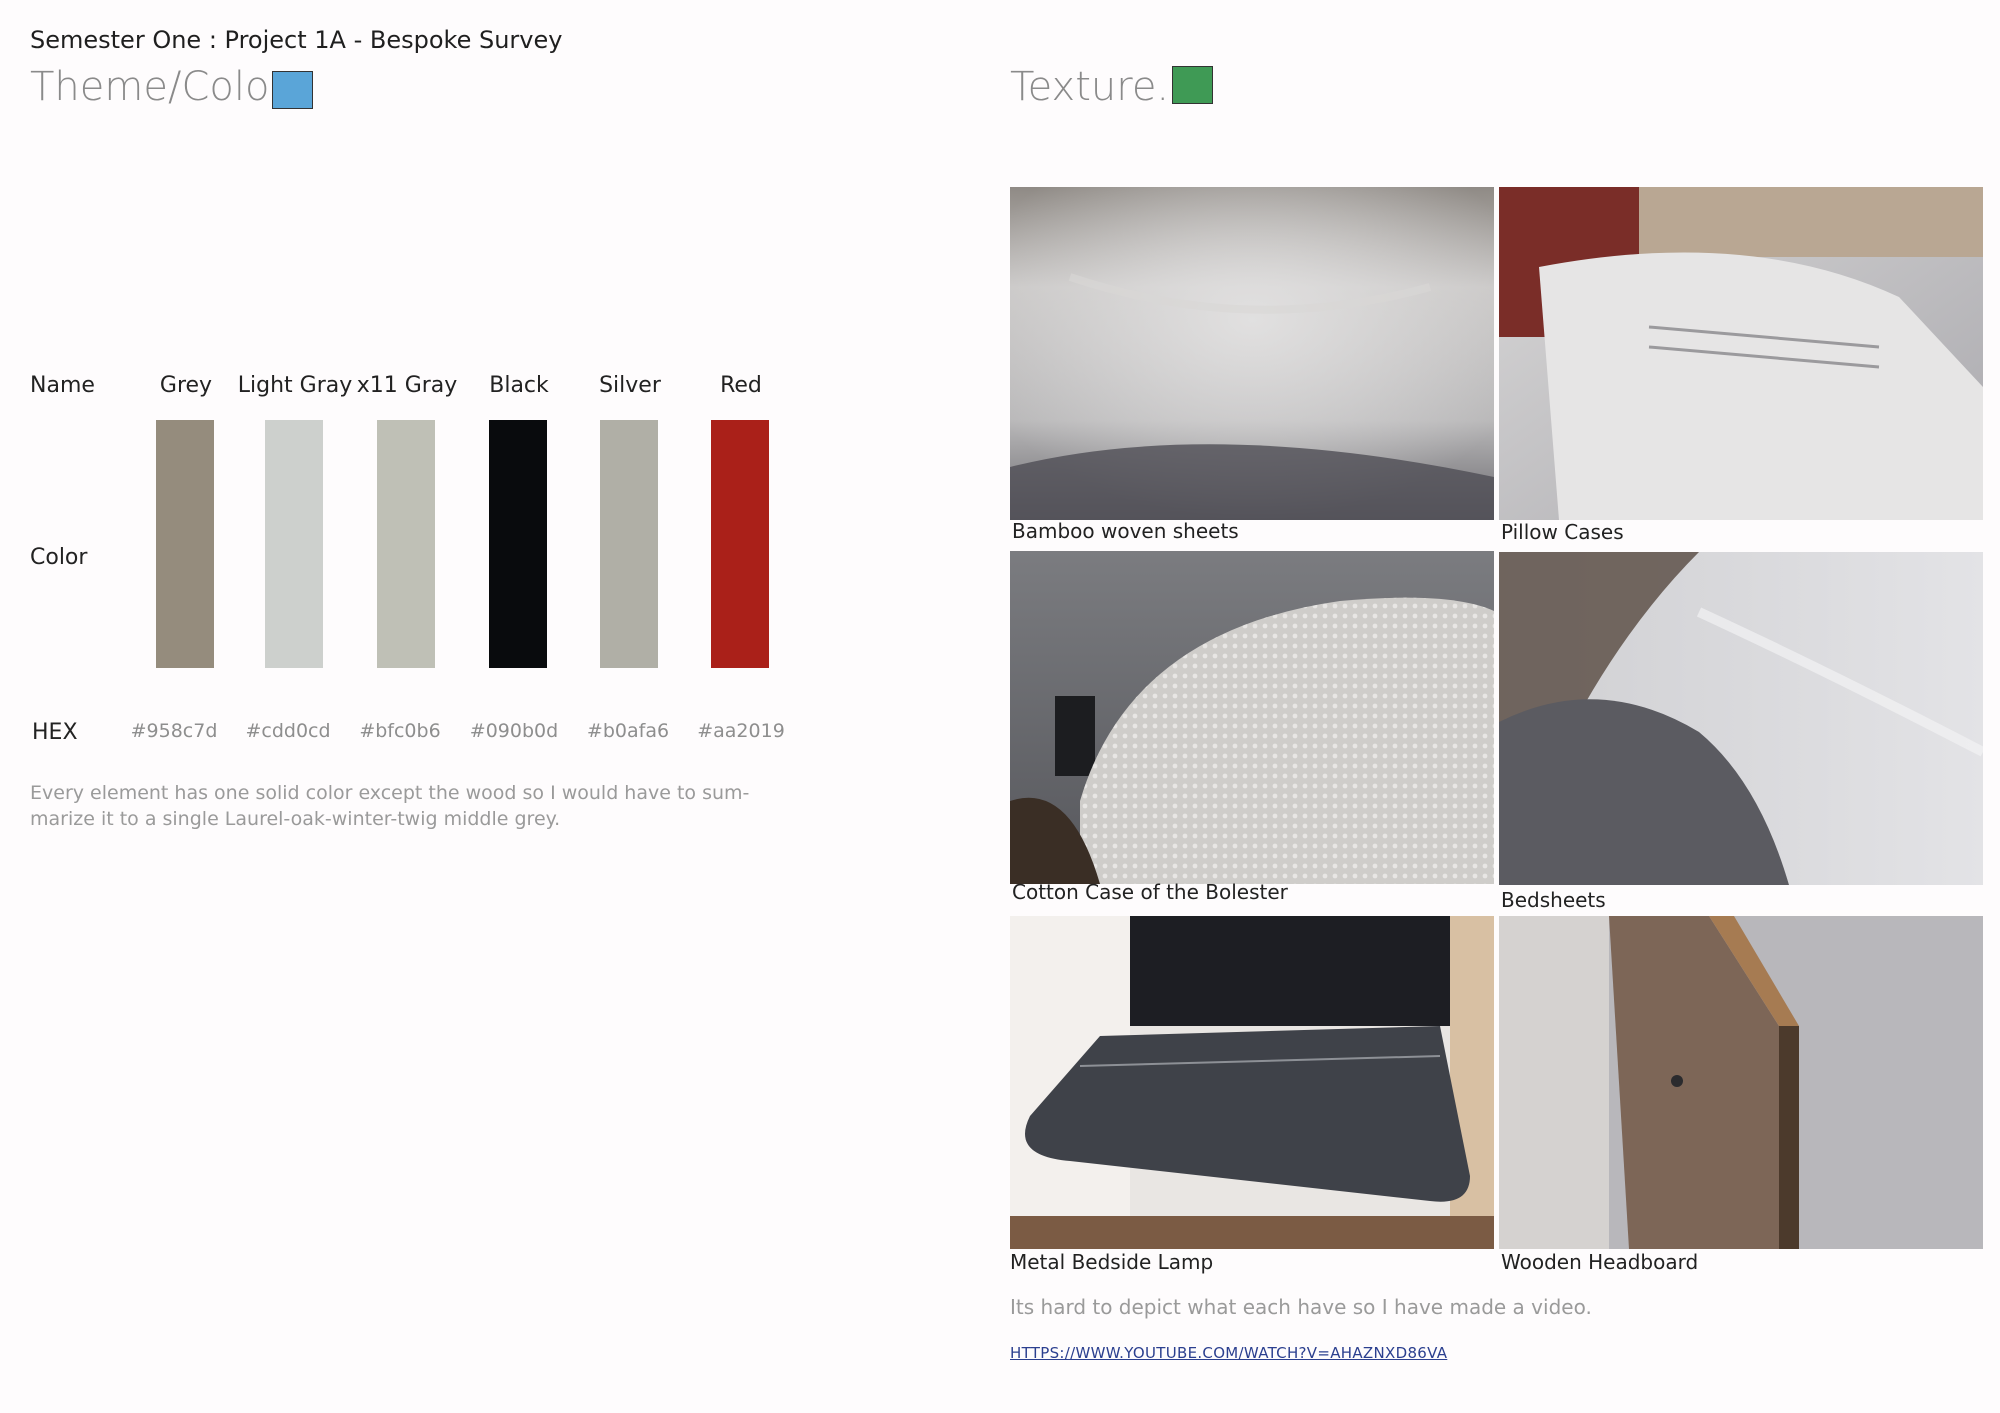  Describe the element at coordinates (59, 557) in the screenshot. I see `row-label-color: Color` at that location.